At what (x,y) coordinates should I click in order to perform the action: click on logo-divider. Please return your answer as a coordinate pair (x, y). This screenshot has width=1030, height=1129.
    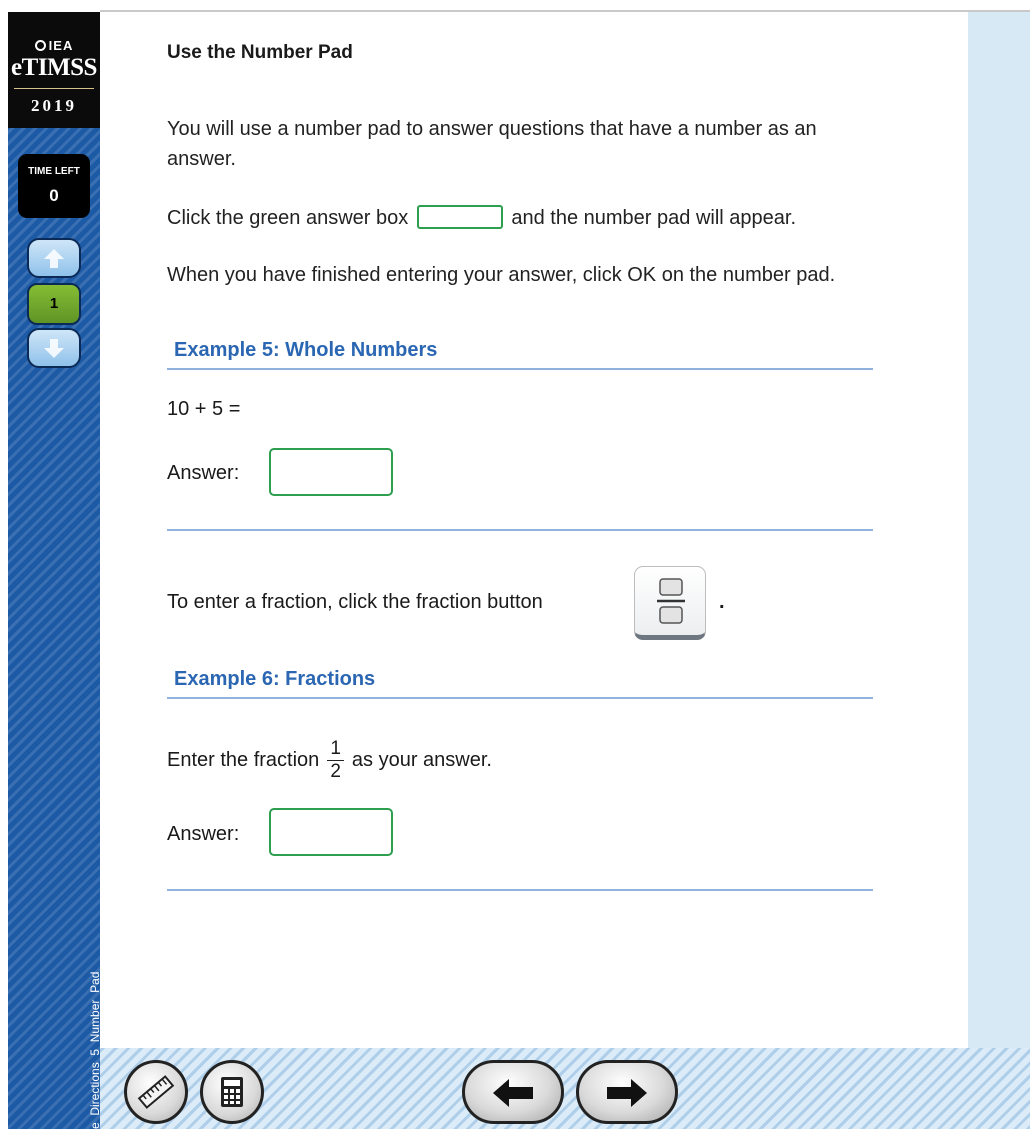
    Looking at the image, I should click on (54, 88).